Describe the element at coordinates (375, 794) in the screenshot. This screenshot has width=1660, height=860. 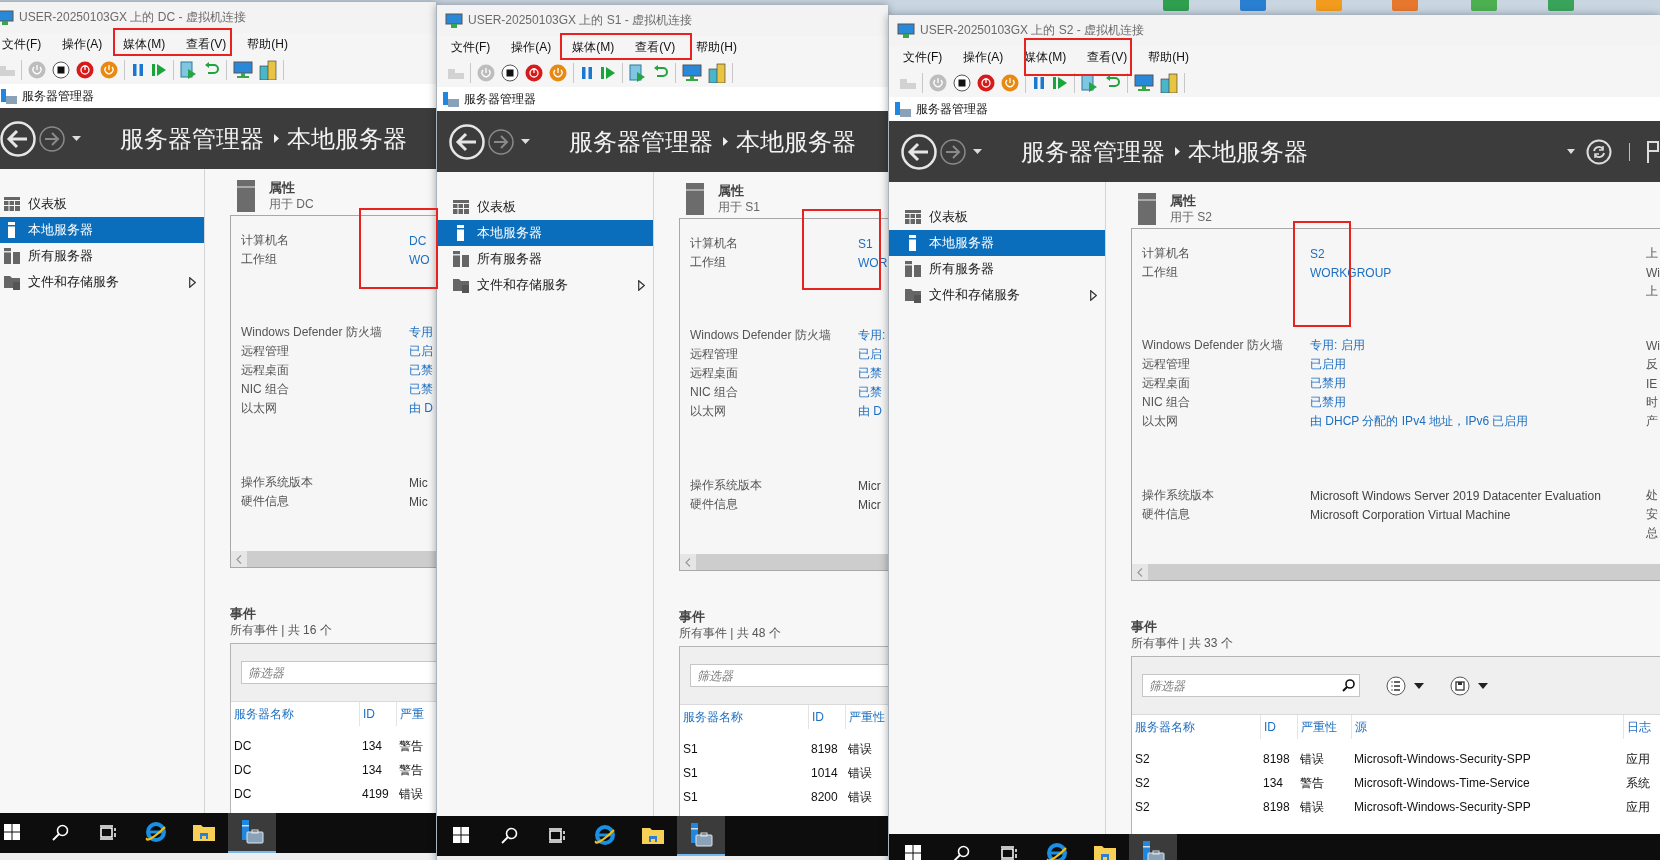
I see `table-cell-text: 4199` at that location.